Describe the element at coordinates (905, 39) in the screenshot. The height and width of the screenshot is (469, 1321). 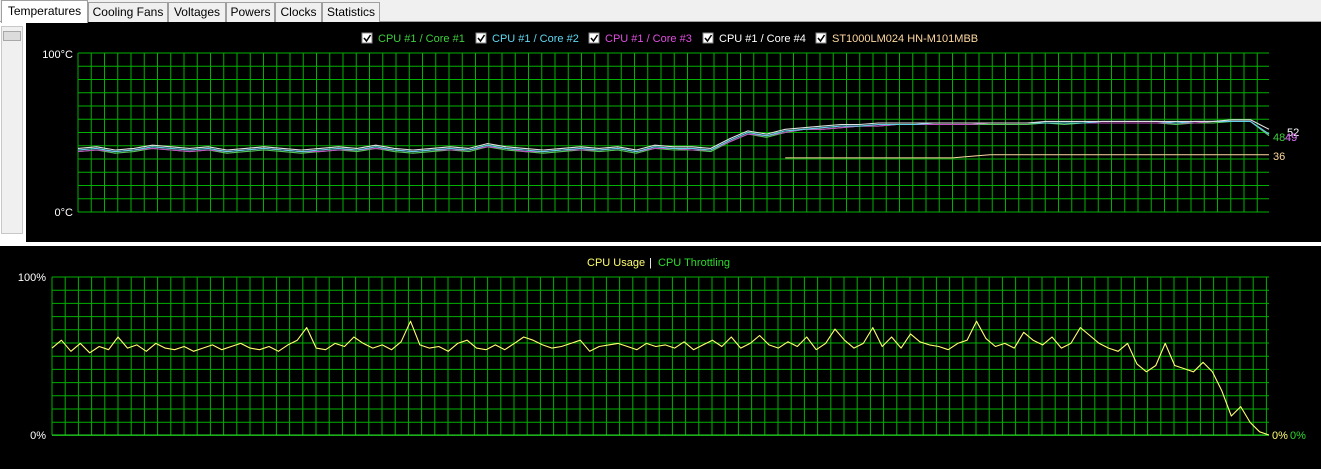
I see `legend-label-st1000lm024-hn-m101mbb: ST1000LM024 HN-M101MBB` at that location.